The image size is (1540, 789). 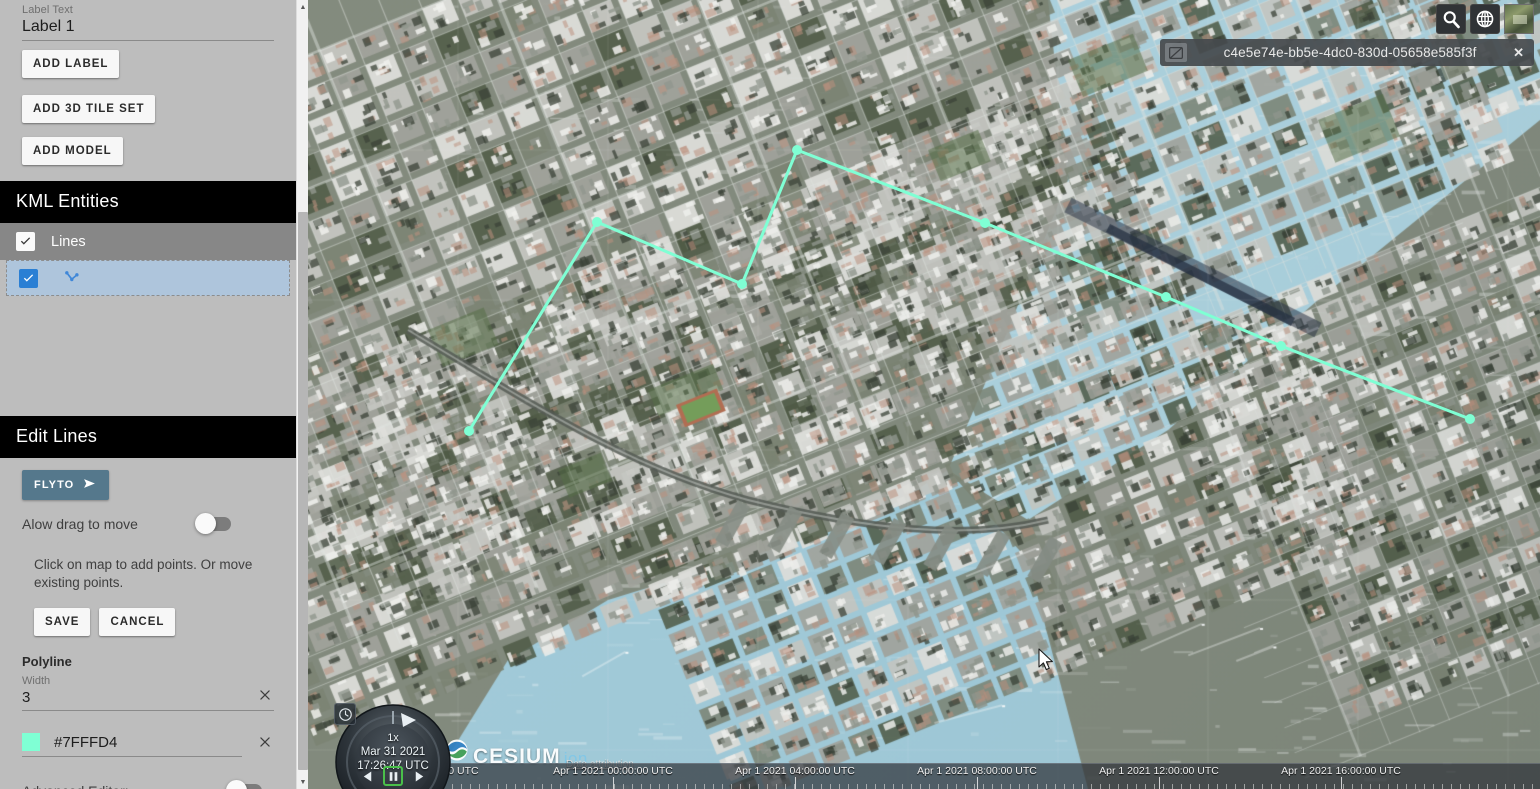 I want to click on label-text-input: Label 1, so click(x=148, y=29).